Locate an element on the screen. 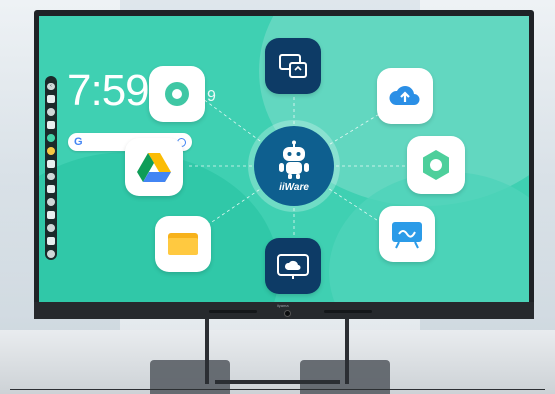  cloud-upload-icon is located at coordinates (404, 95).